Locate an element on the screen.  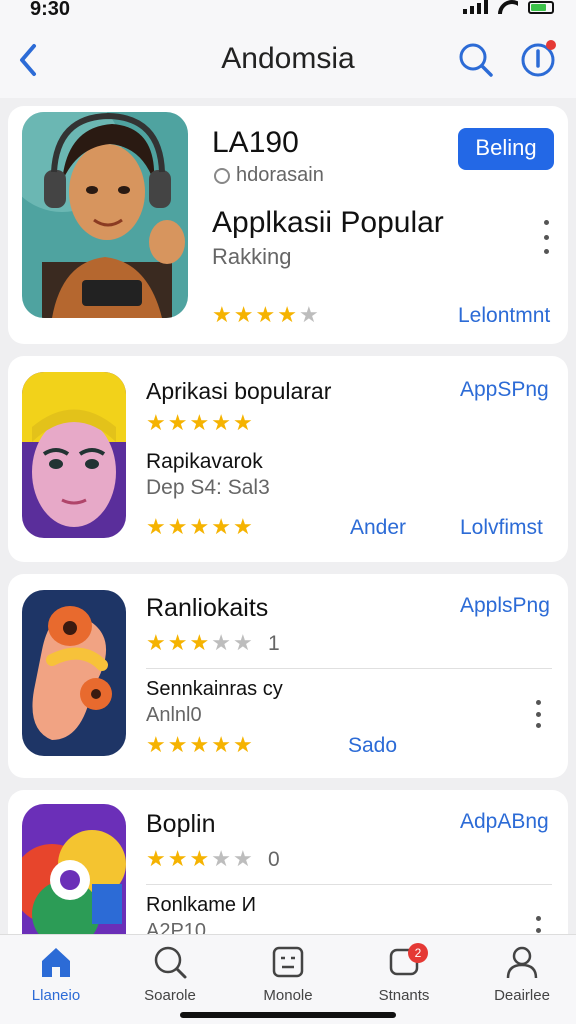
app-link: Lolvfimst is located at coordinates (501, 528).